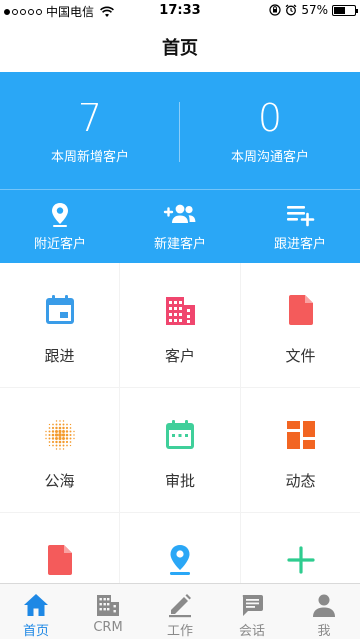  Describe the element at coordinates (324, 631) in the screenshot. I see `tab-label: 我` at that location.